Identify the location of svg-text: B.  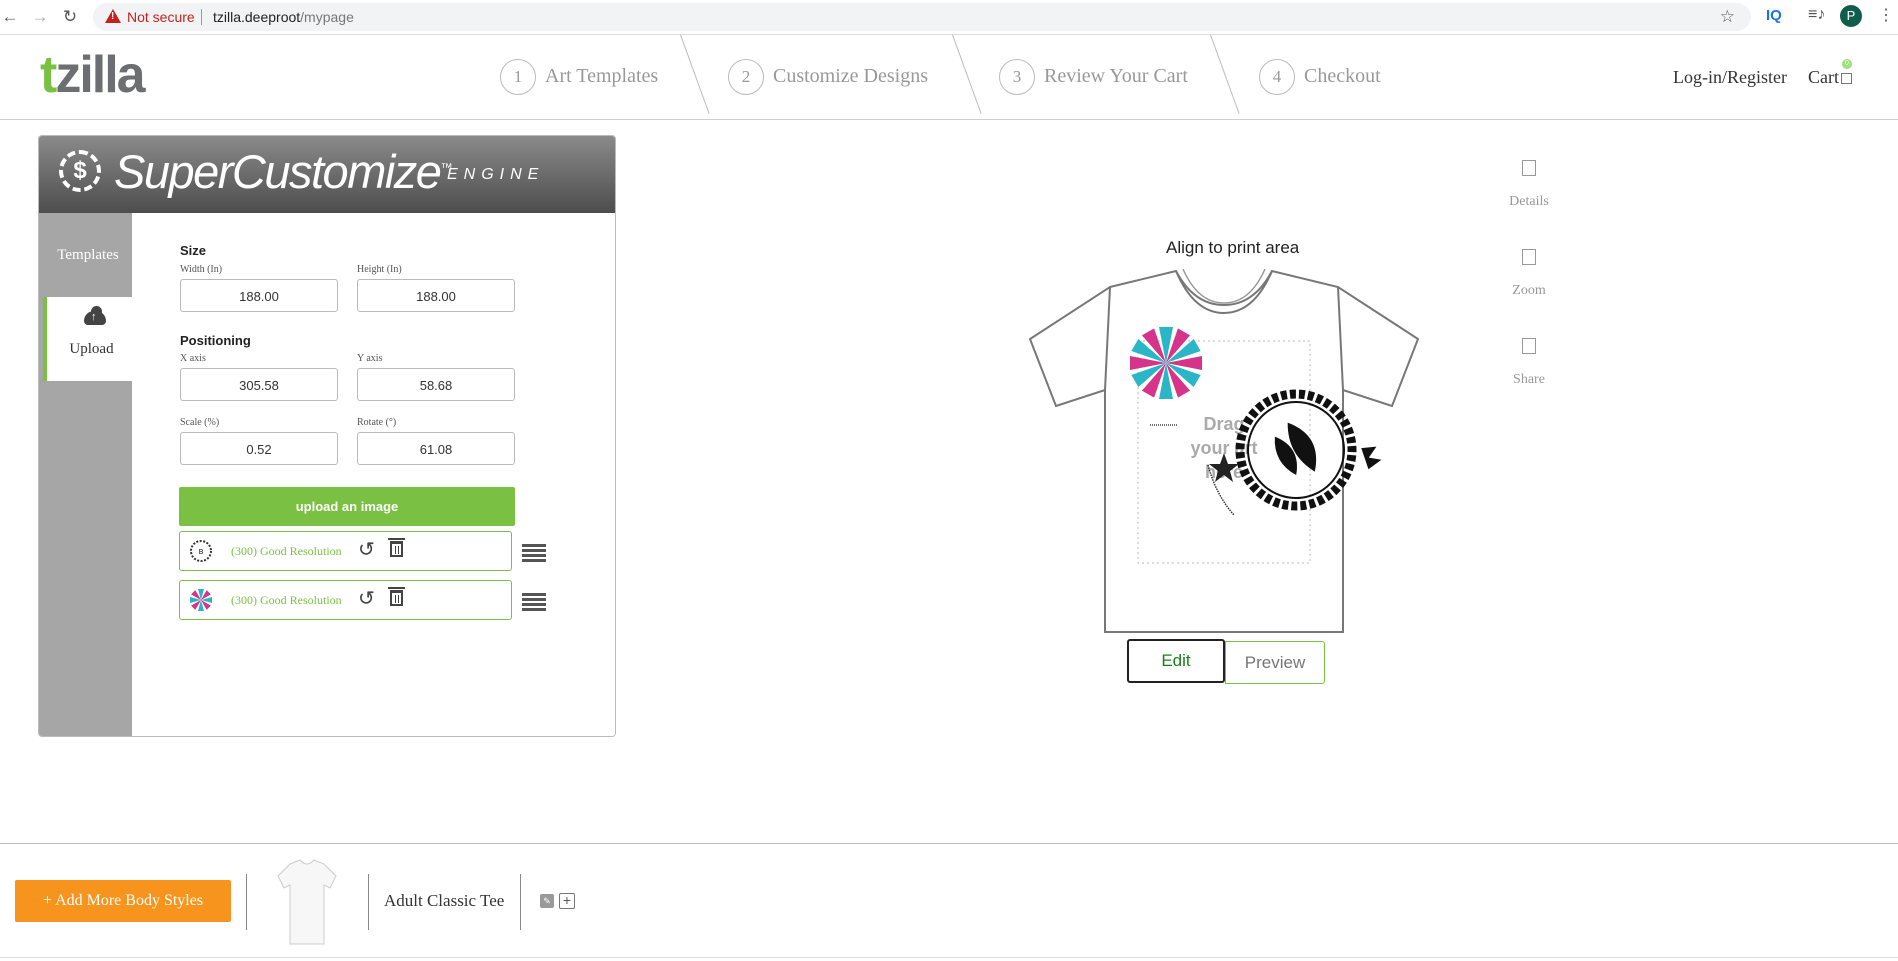
(201, 552).